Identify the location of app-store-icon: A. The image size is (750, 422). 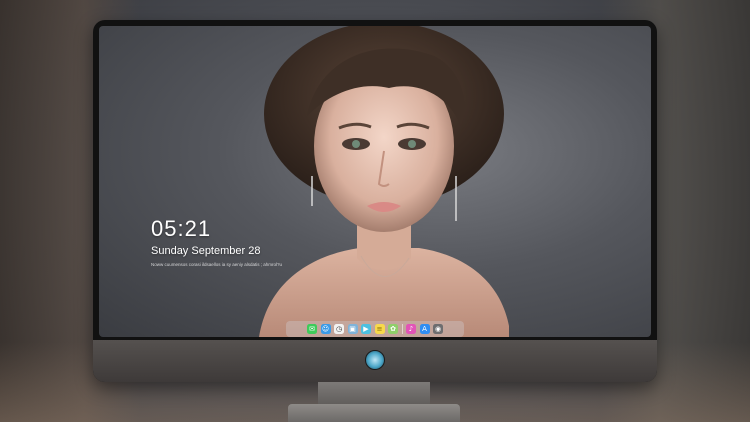
(424, 329).